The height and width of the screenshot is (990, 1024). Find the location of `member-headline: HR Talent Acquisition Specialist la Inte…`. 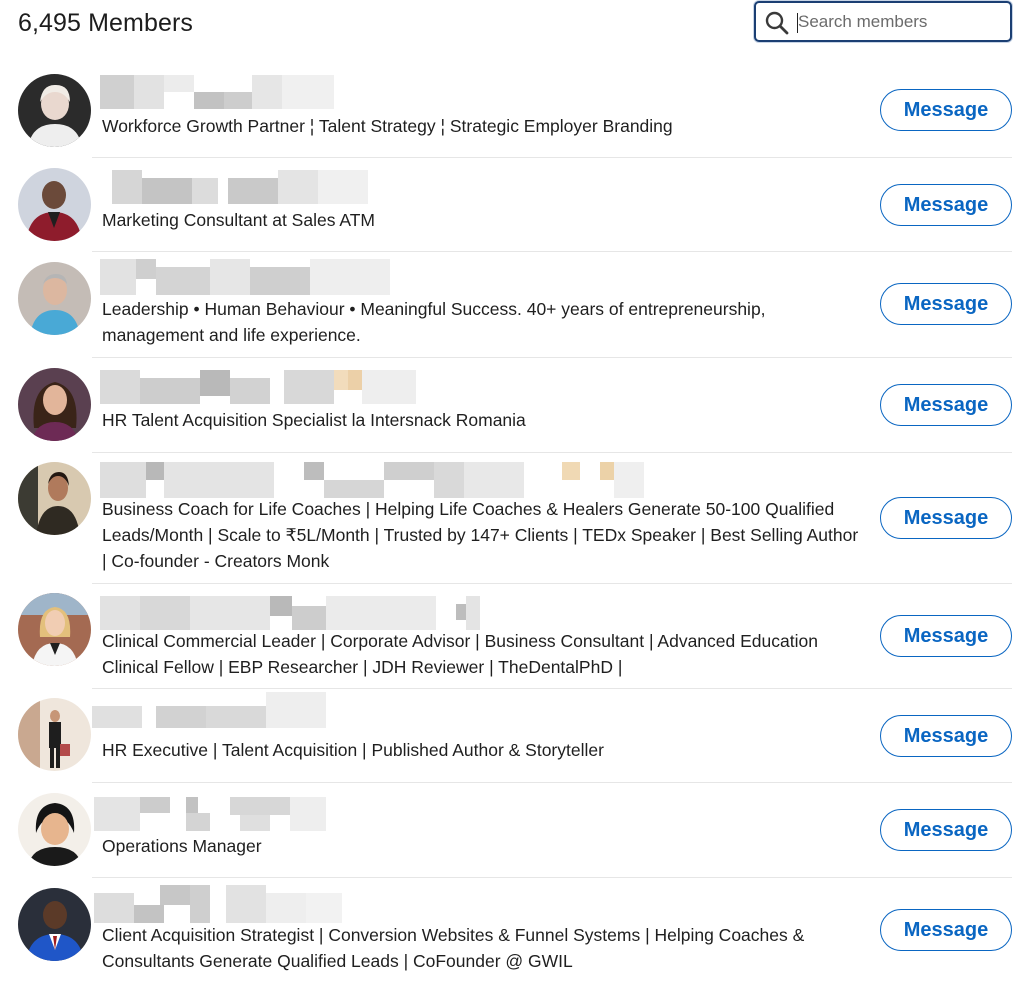

member-headline: HR Talent Acquisition Specialist la Inte… is located at coordinates (314, 420).